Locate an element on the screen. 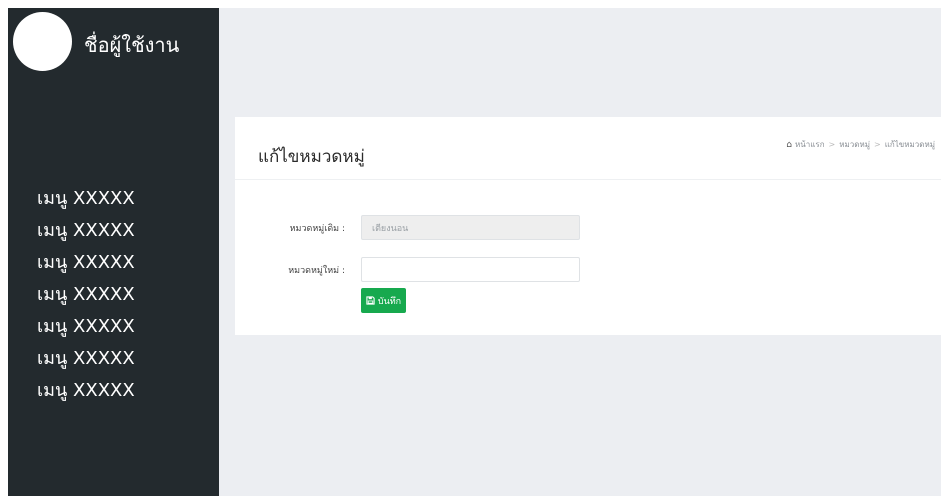  breadcrumb-current: แก้ไขหมวดหมู่ is located at coordinates (909, 144).